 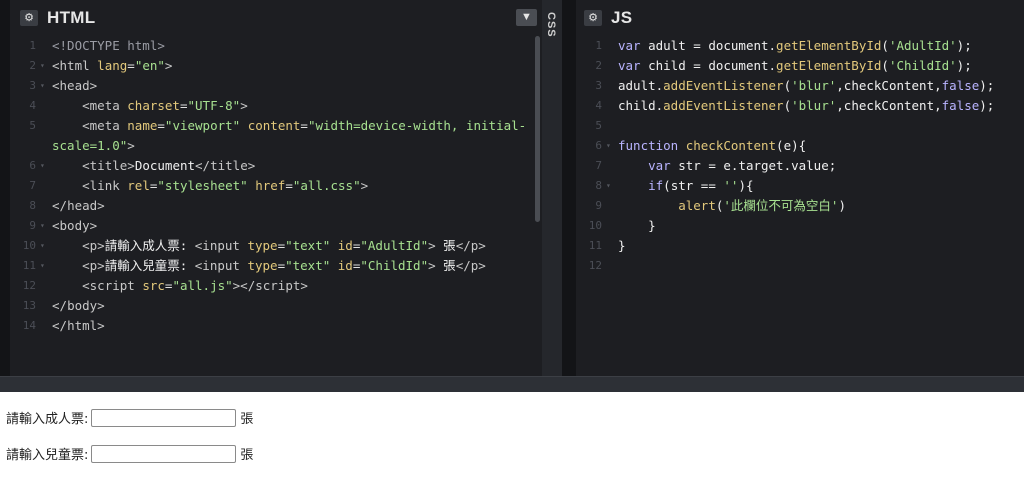 What do you see at coordinates (74, 85) in the screenshot?
I see `code-token: head` at bounding box center [74, 85].